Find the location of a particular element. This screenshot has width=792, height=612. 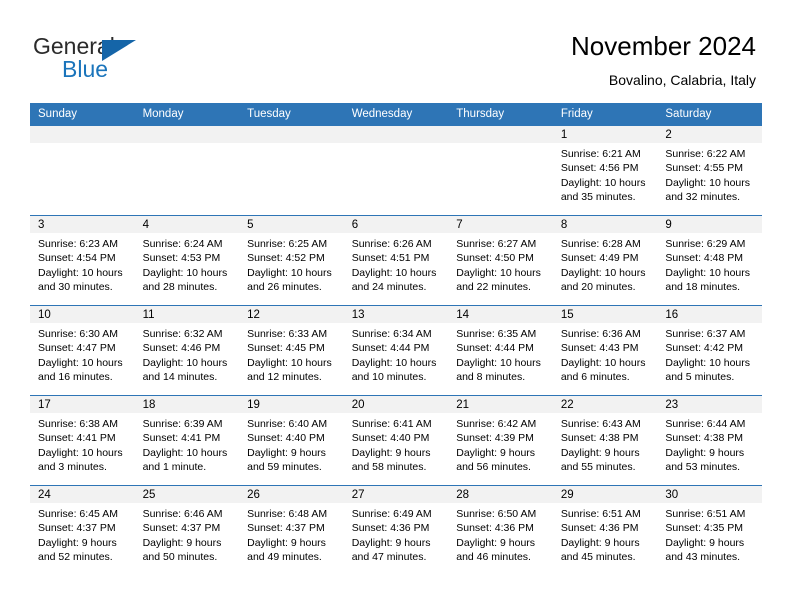

sunrise-text: Sunrise: 6:51 AM is located at coordinates (600, 514).